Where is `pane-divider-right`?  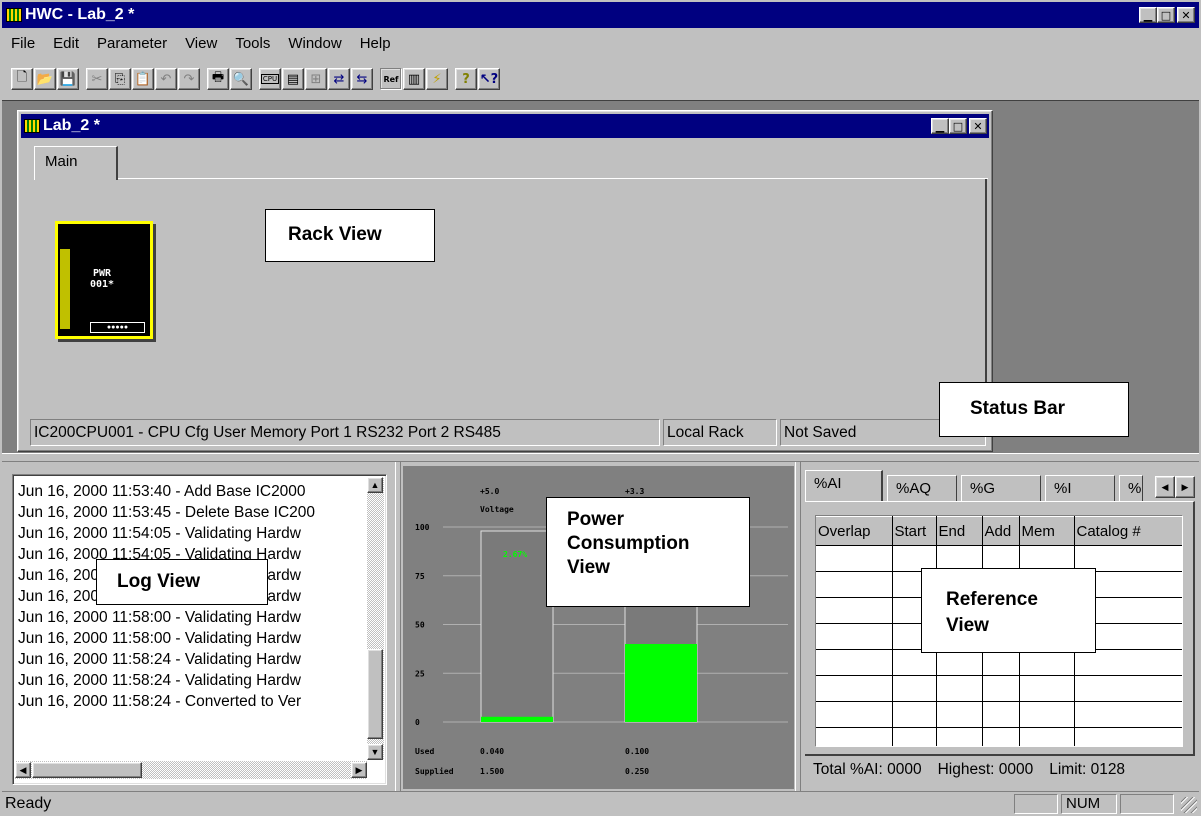
pane-divider-right is located at coordinates (798, 627).